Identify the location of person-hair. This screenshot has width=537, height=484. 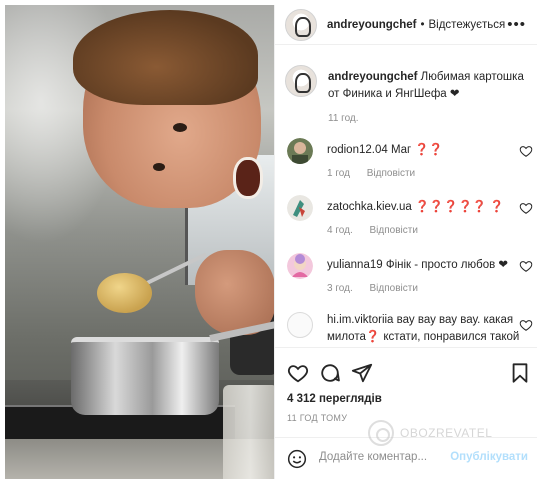
(165, 57).